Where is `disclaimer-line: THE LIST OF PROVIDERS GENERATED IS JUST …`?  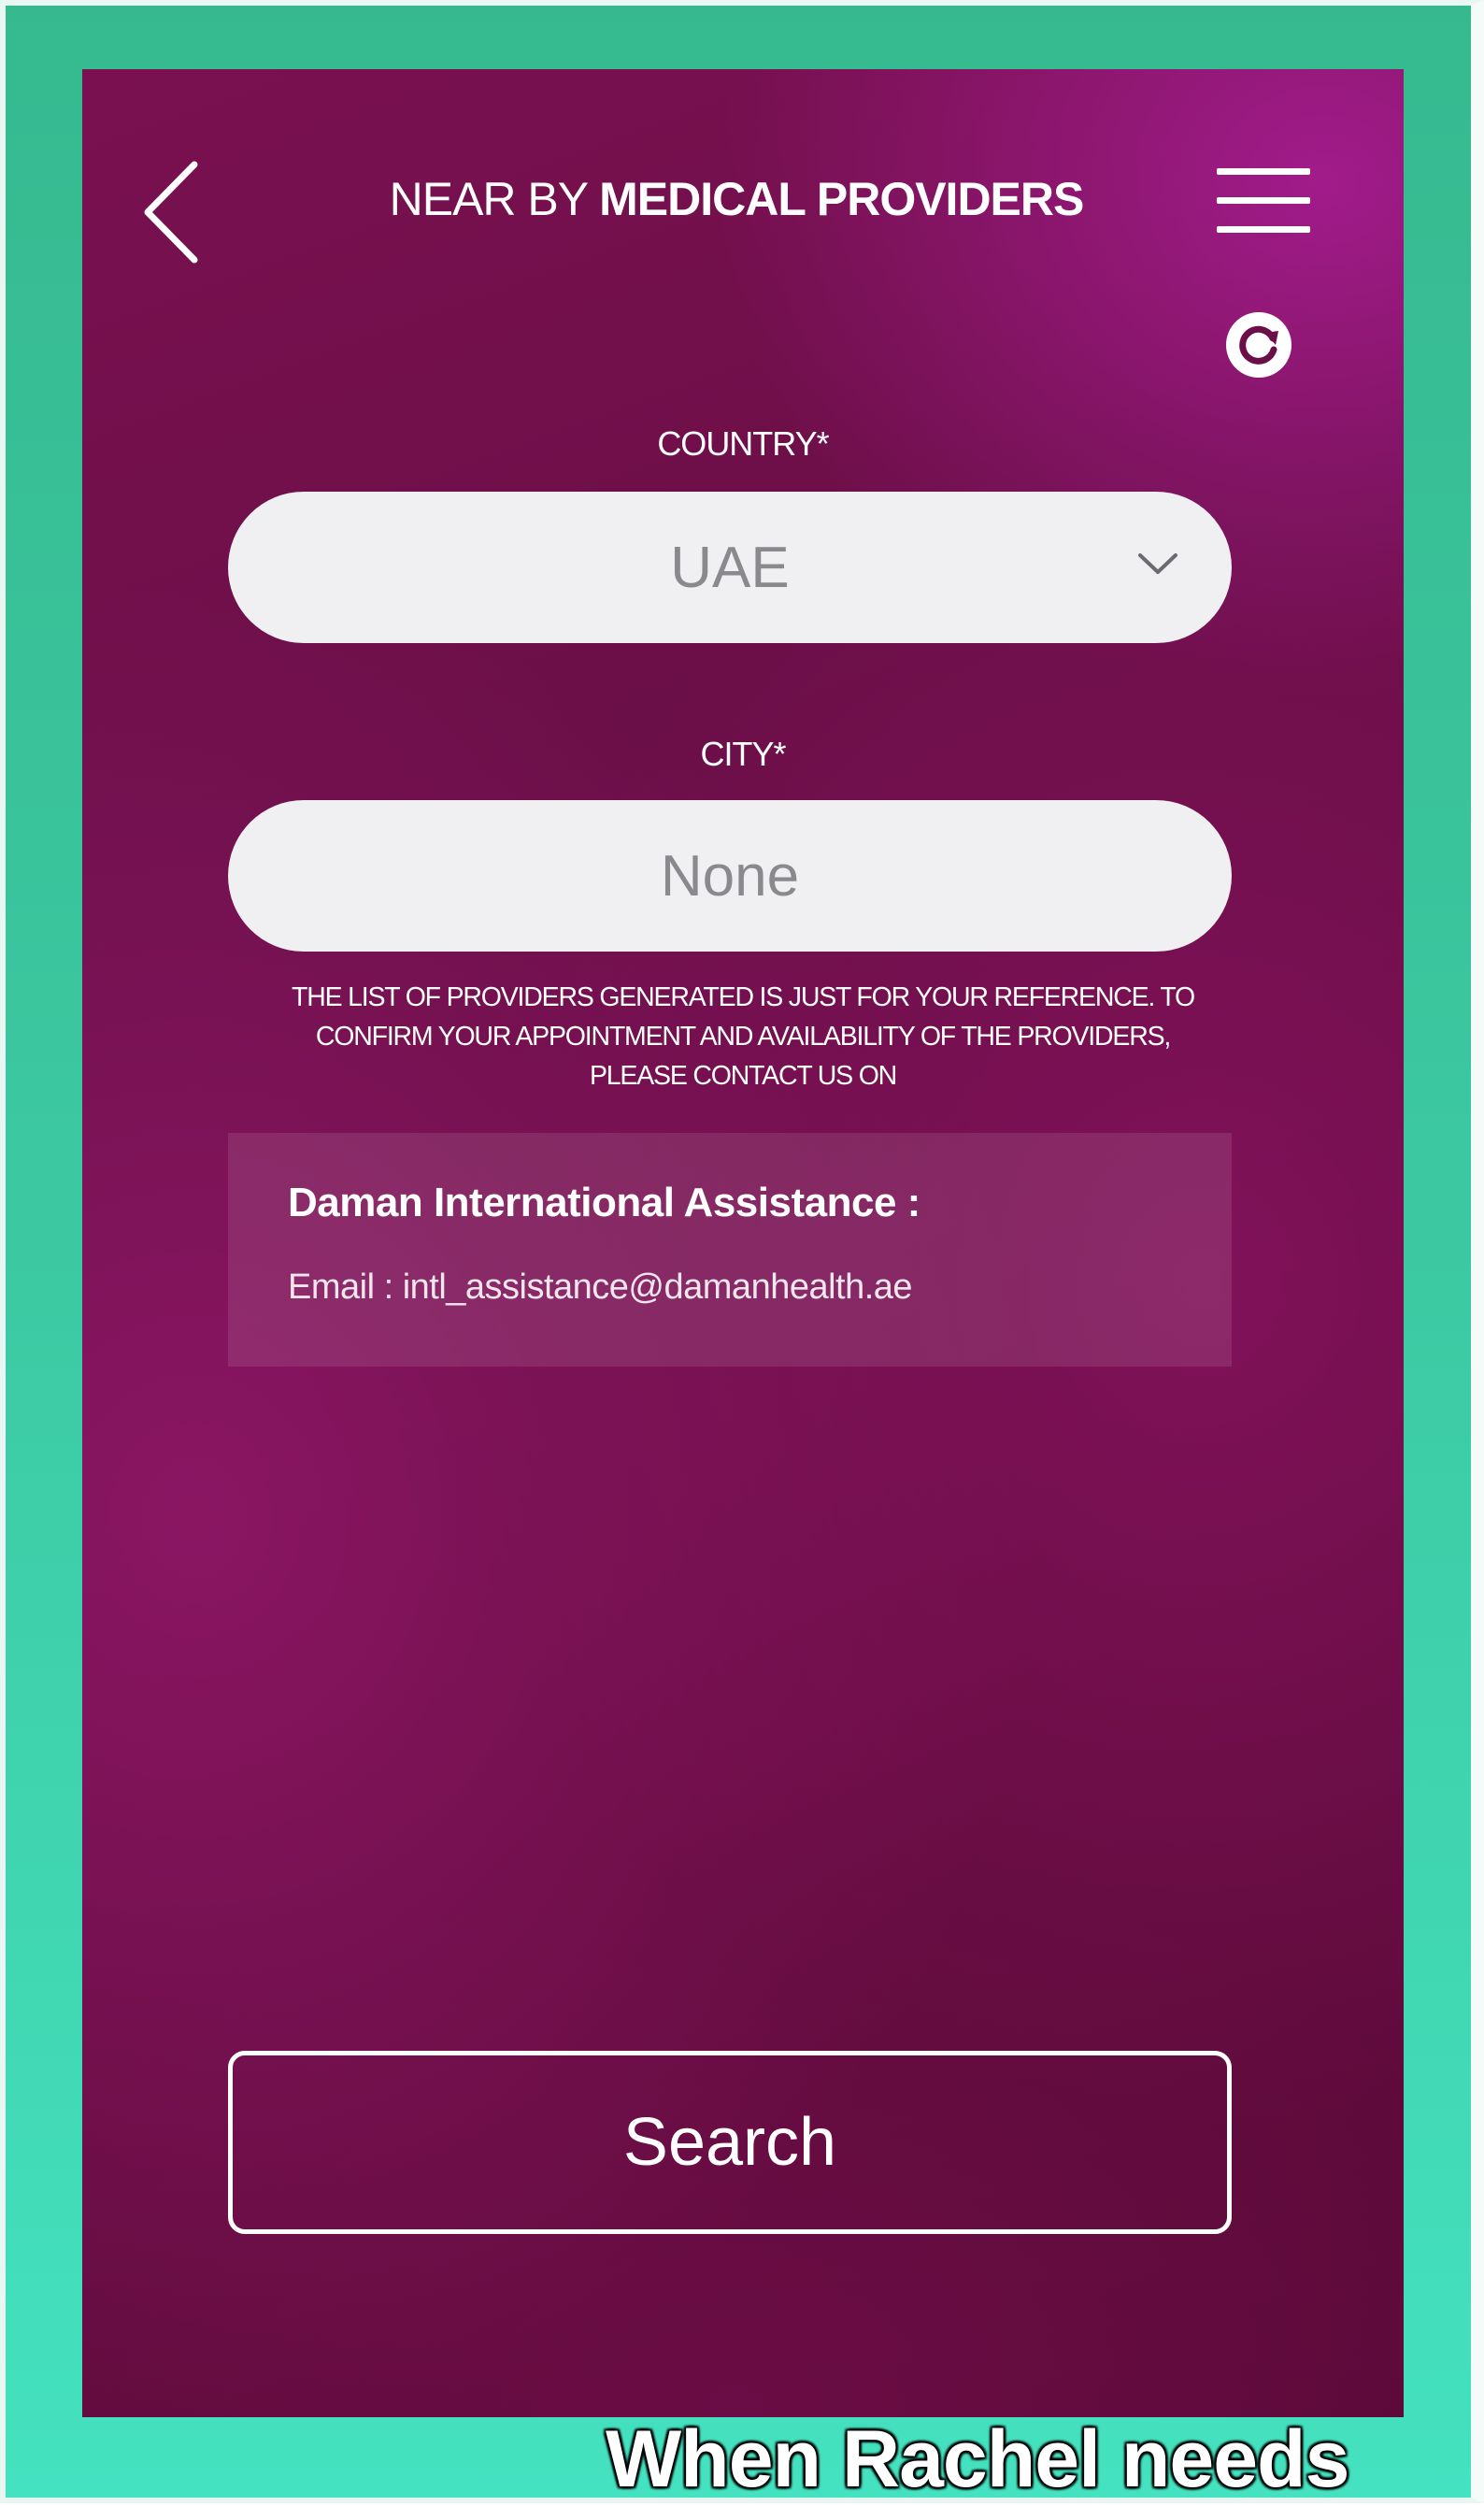
disclaimer-line: THE LIST OF PROVIDERS GENERATED IS JUST … is located at coordinates (743, 997).